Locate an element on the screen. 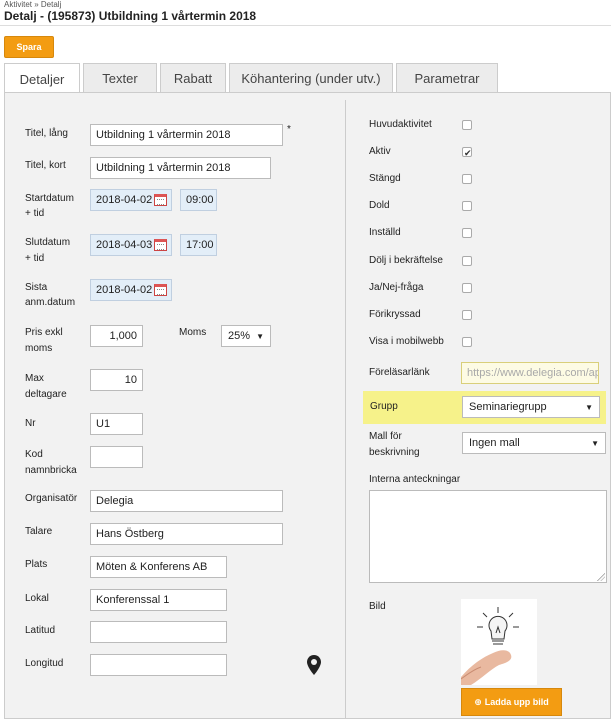 This screenshot has width=611, height=719. startdatum-label: Startdatum is located at coordinates (49, 198).